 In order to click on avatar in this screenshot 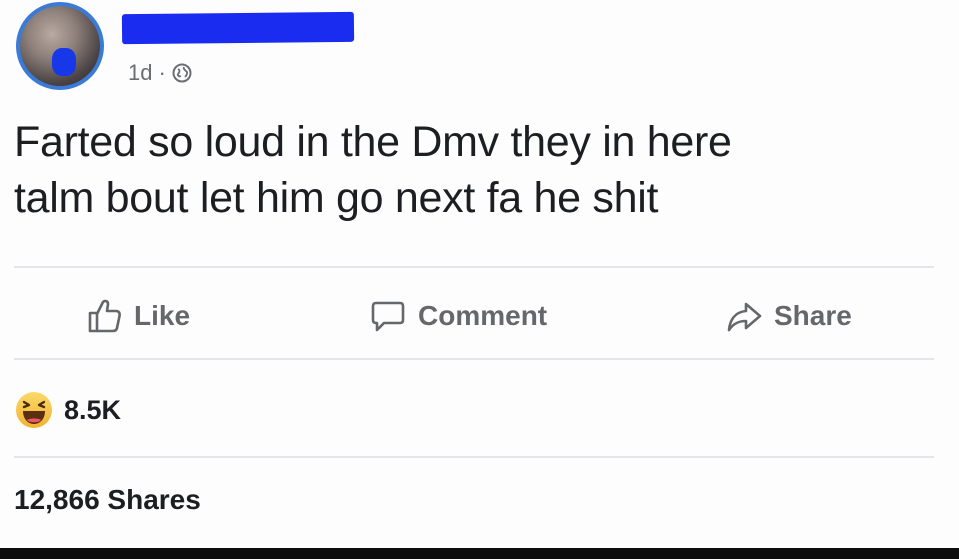, I will do `click(60, 46)`.